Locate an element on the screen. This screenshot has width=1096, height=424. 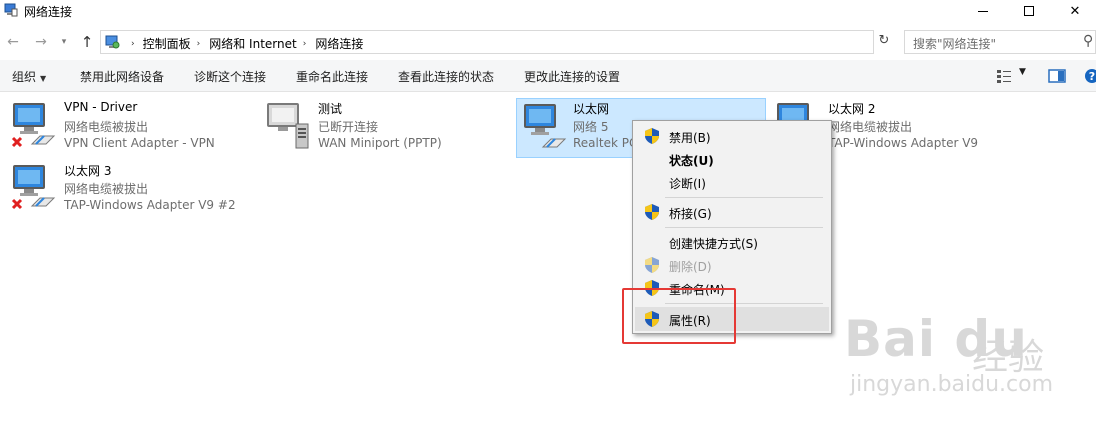
window-title: 网络连接 is located at coordinates (48, 12).